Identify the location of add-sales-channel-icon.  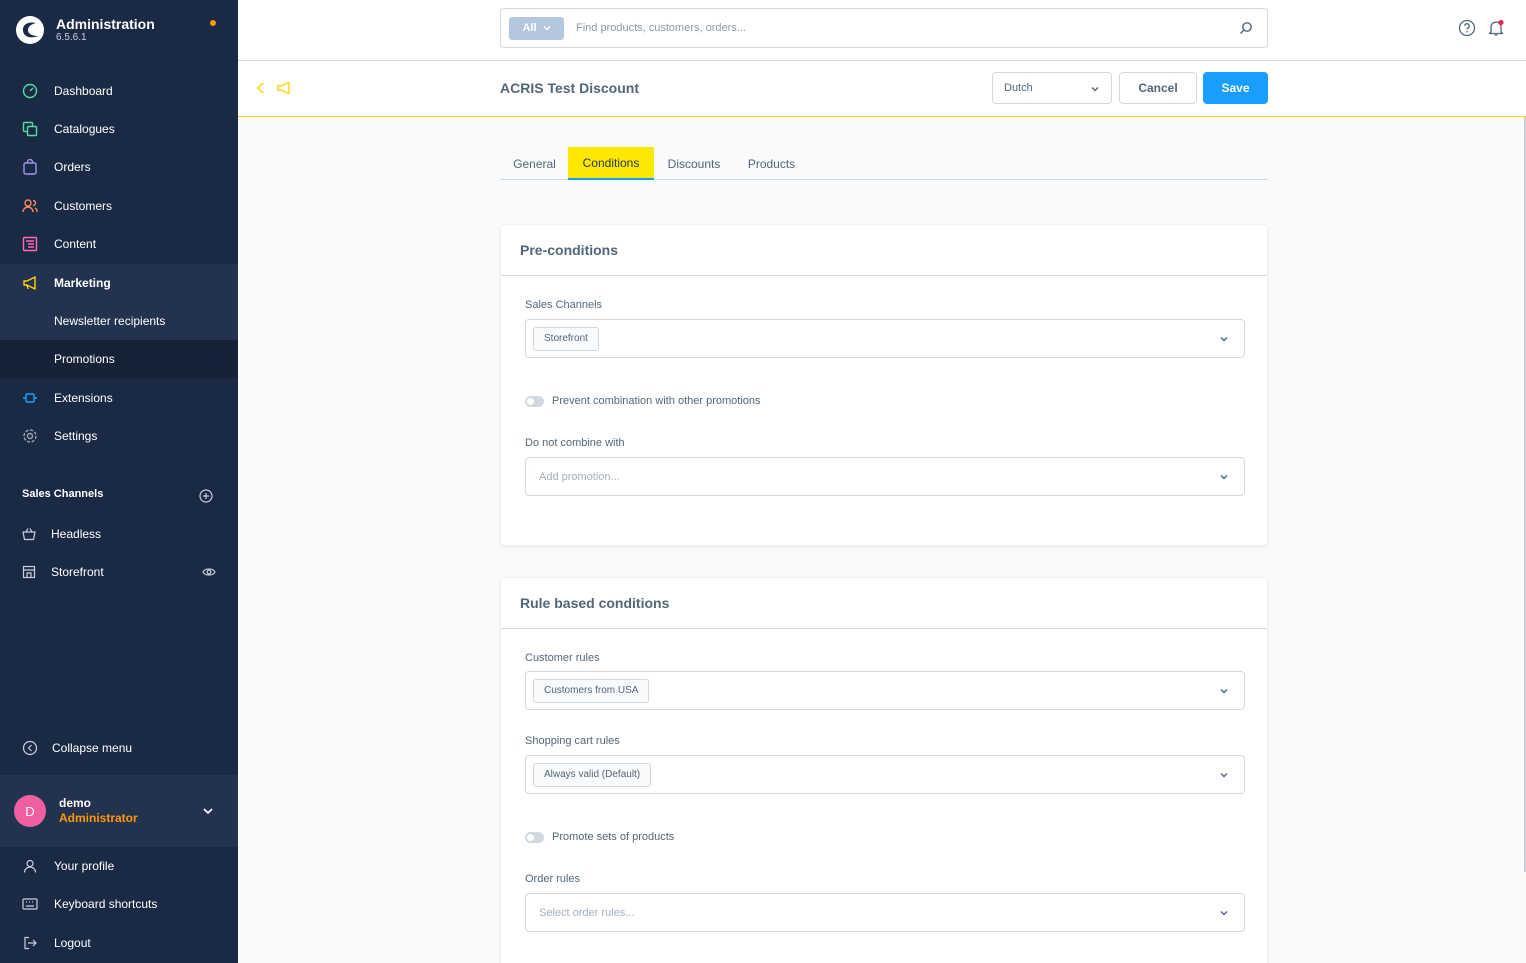
(206, 496).